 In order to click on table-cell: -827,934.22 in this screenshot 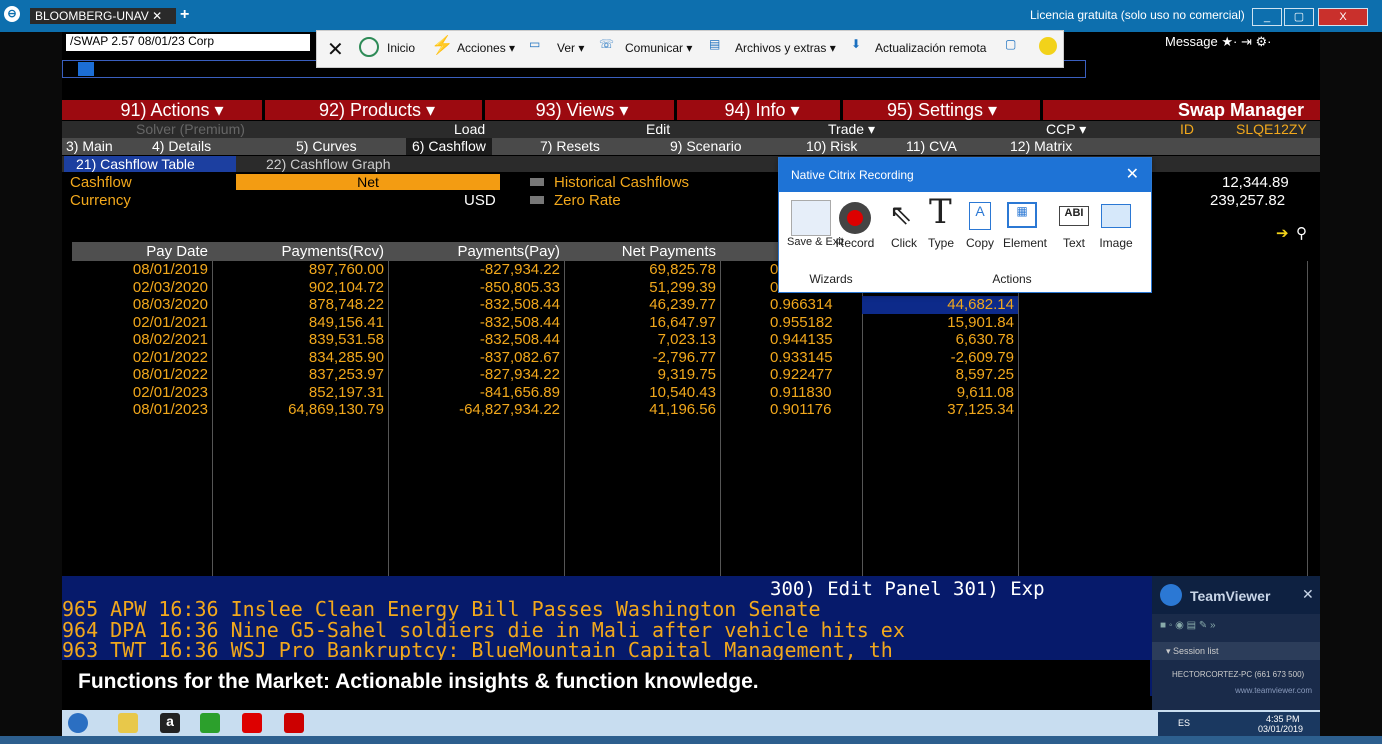, I will do `click(519, 269)`.